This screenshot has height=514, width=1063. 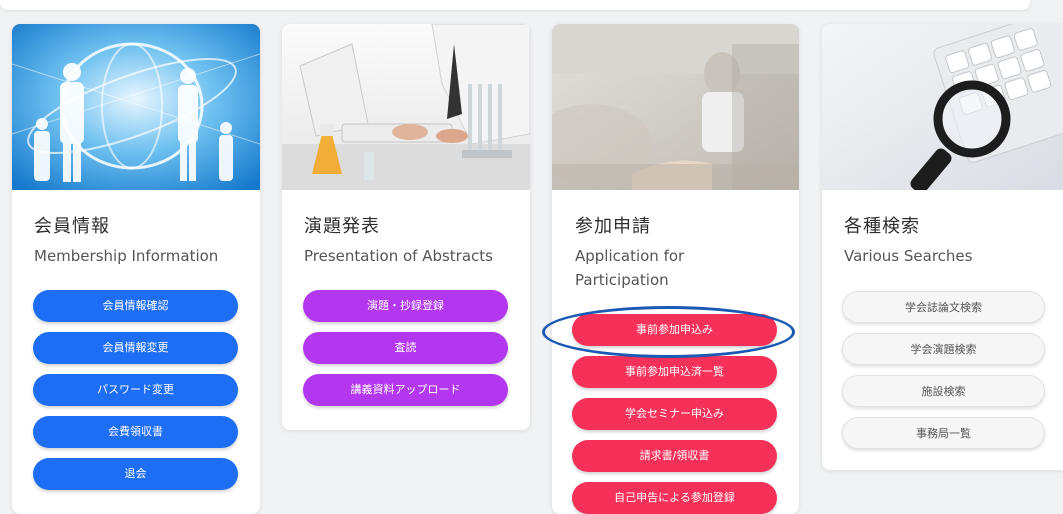 What do you see at coordinates (405, 348) in the screenshot?
I see `peer-review-button: 査読` at bounding box center [405, 348].